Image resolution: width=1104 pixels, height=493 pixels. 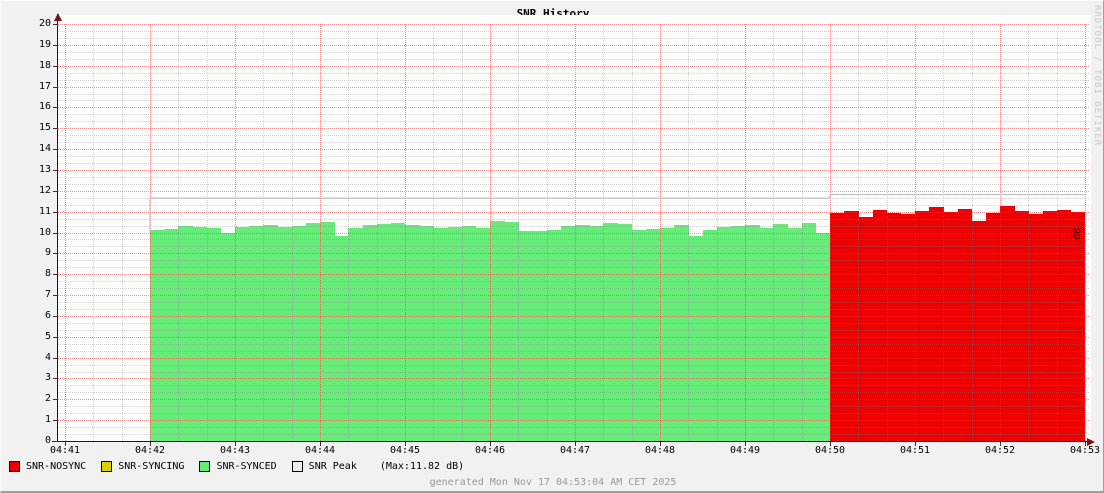 What do you see at coordinates (65, 450) in the screenshot?
I see `x-axis-label: 04:41` at bounding box center [65, 450].